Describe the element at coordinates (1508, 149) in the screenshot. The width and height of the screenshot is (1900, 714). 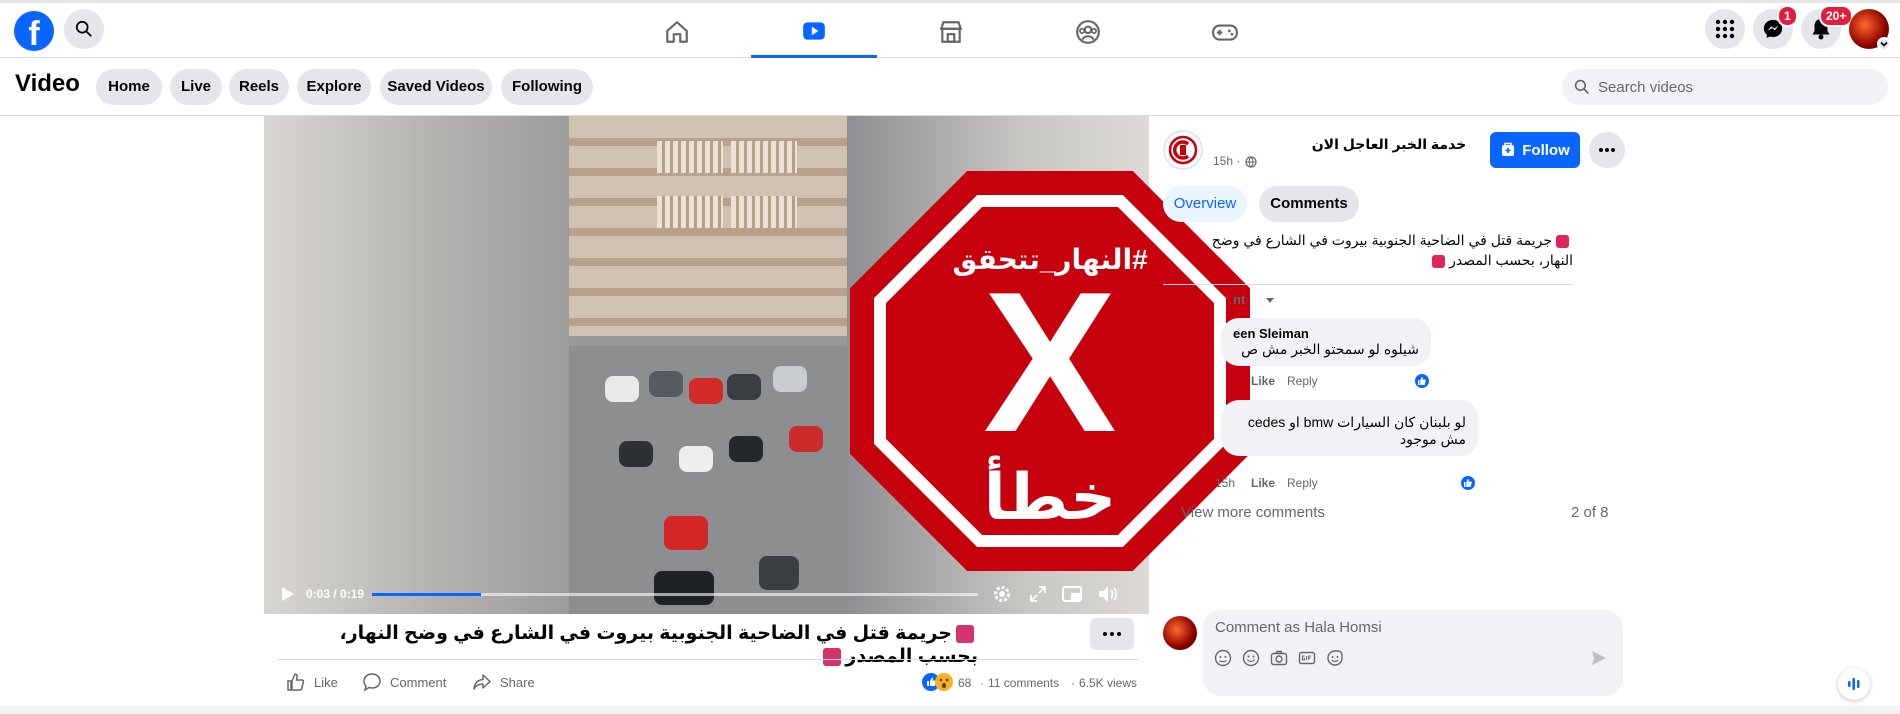
I see `follow-icon` at that location.